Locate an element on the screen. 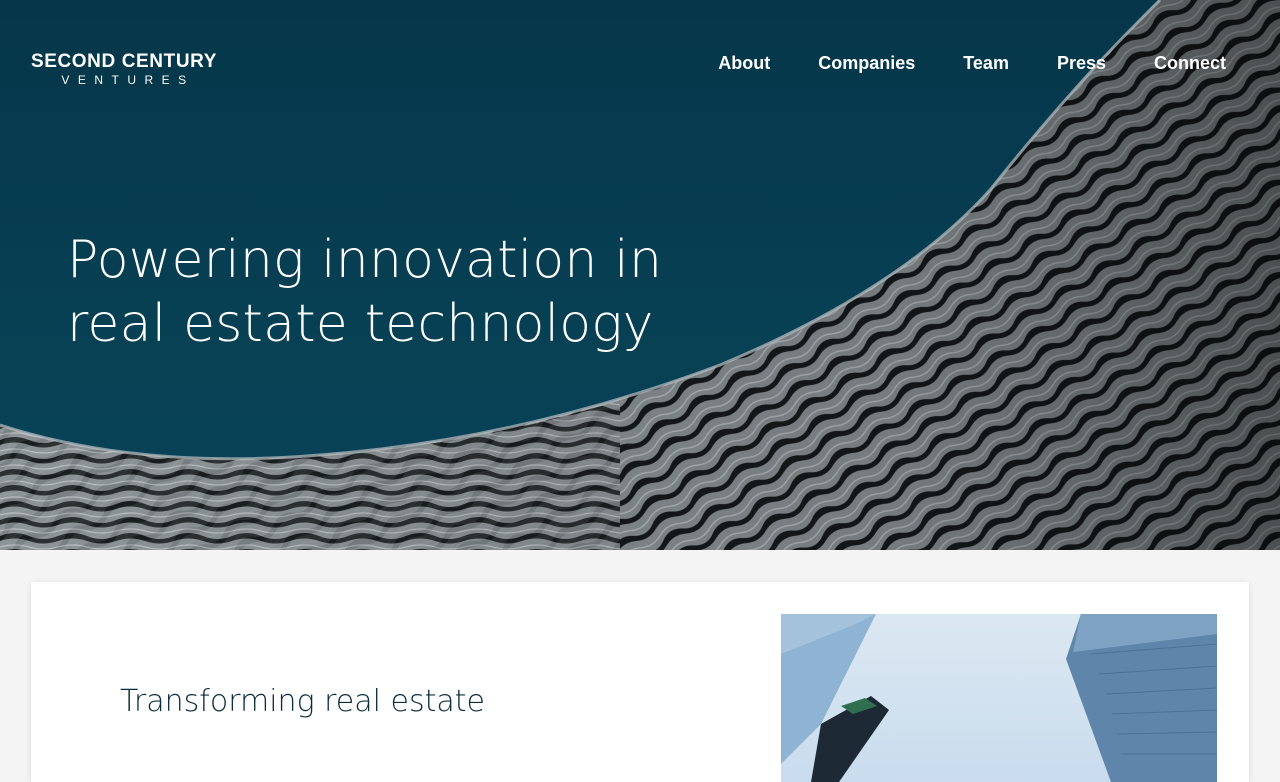  brand-subtitle: VENTURES is located at coordinates (128, 80).